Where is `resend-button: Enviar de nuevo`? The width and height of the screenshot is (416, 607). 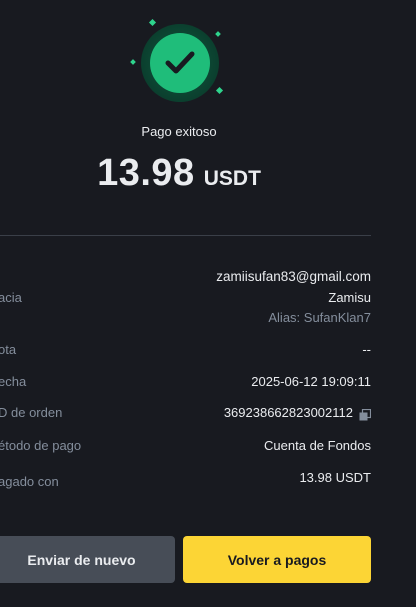 resend-button: Enviar de nuevo is located at coordinates (87, 559).